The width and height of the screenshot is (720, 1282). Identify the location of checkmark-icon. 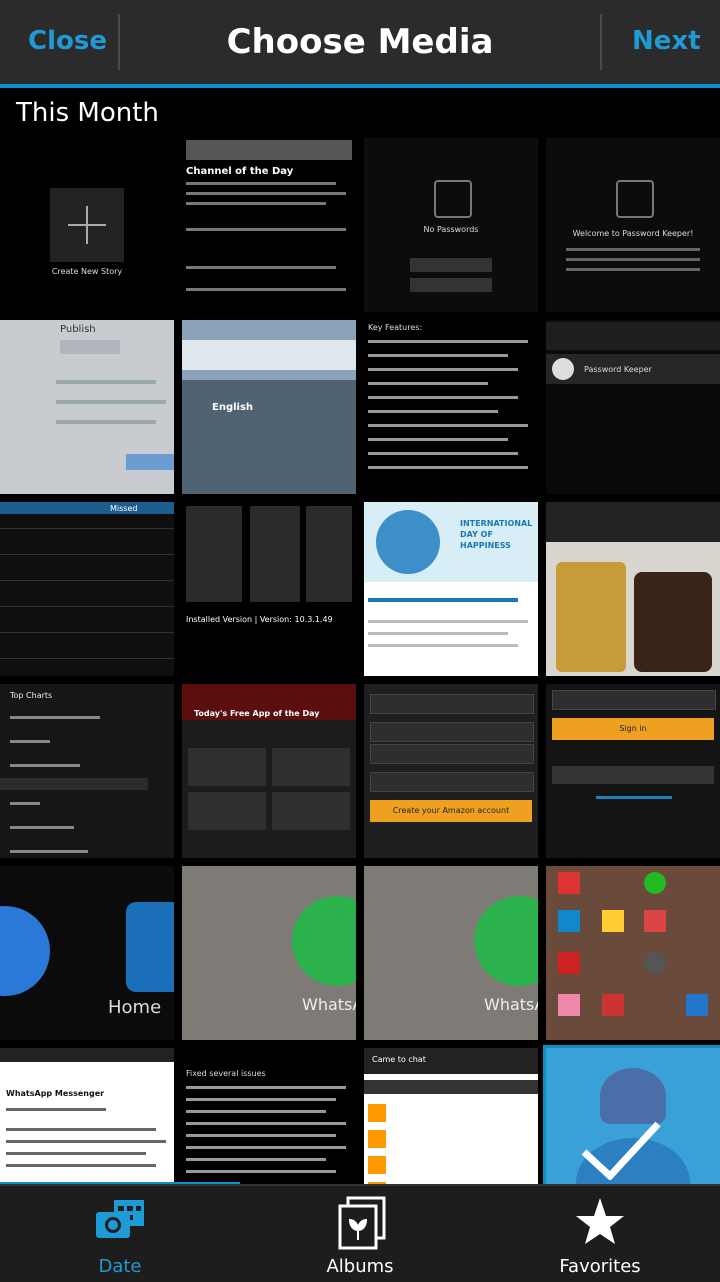
(621, 1150).